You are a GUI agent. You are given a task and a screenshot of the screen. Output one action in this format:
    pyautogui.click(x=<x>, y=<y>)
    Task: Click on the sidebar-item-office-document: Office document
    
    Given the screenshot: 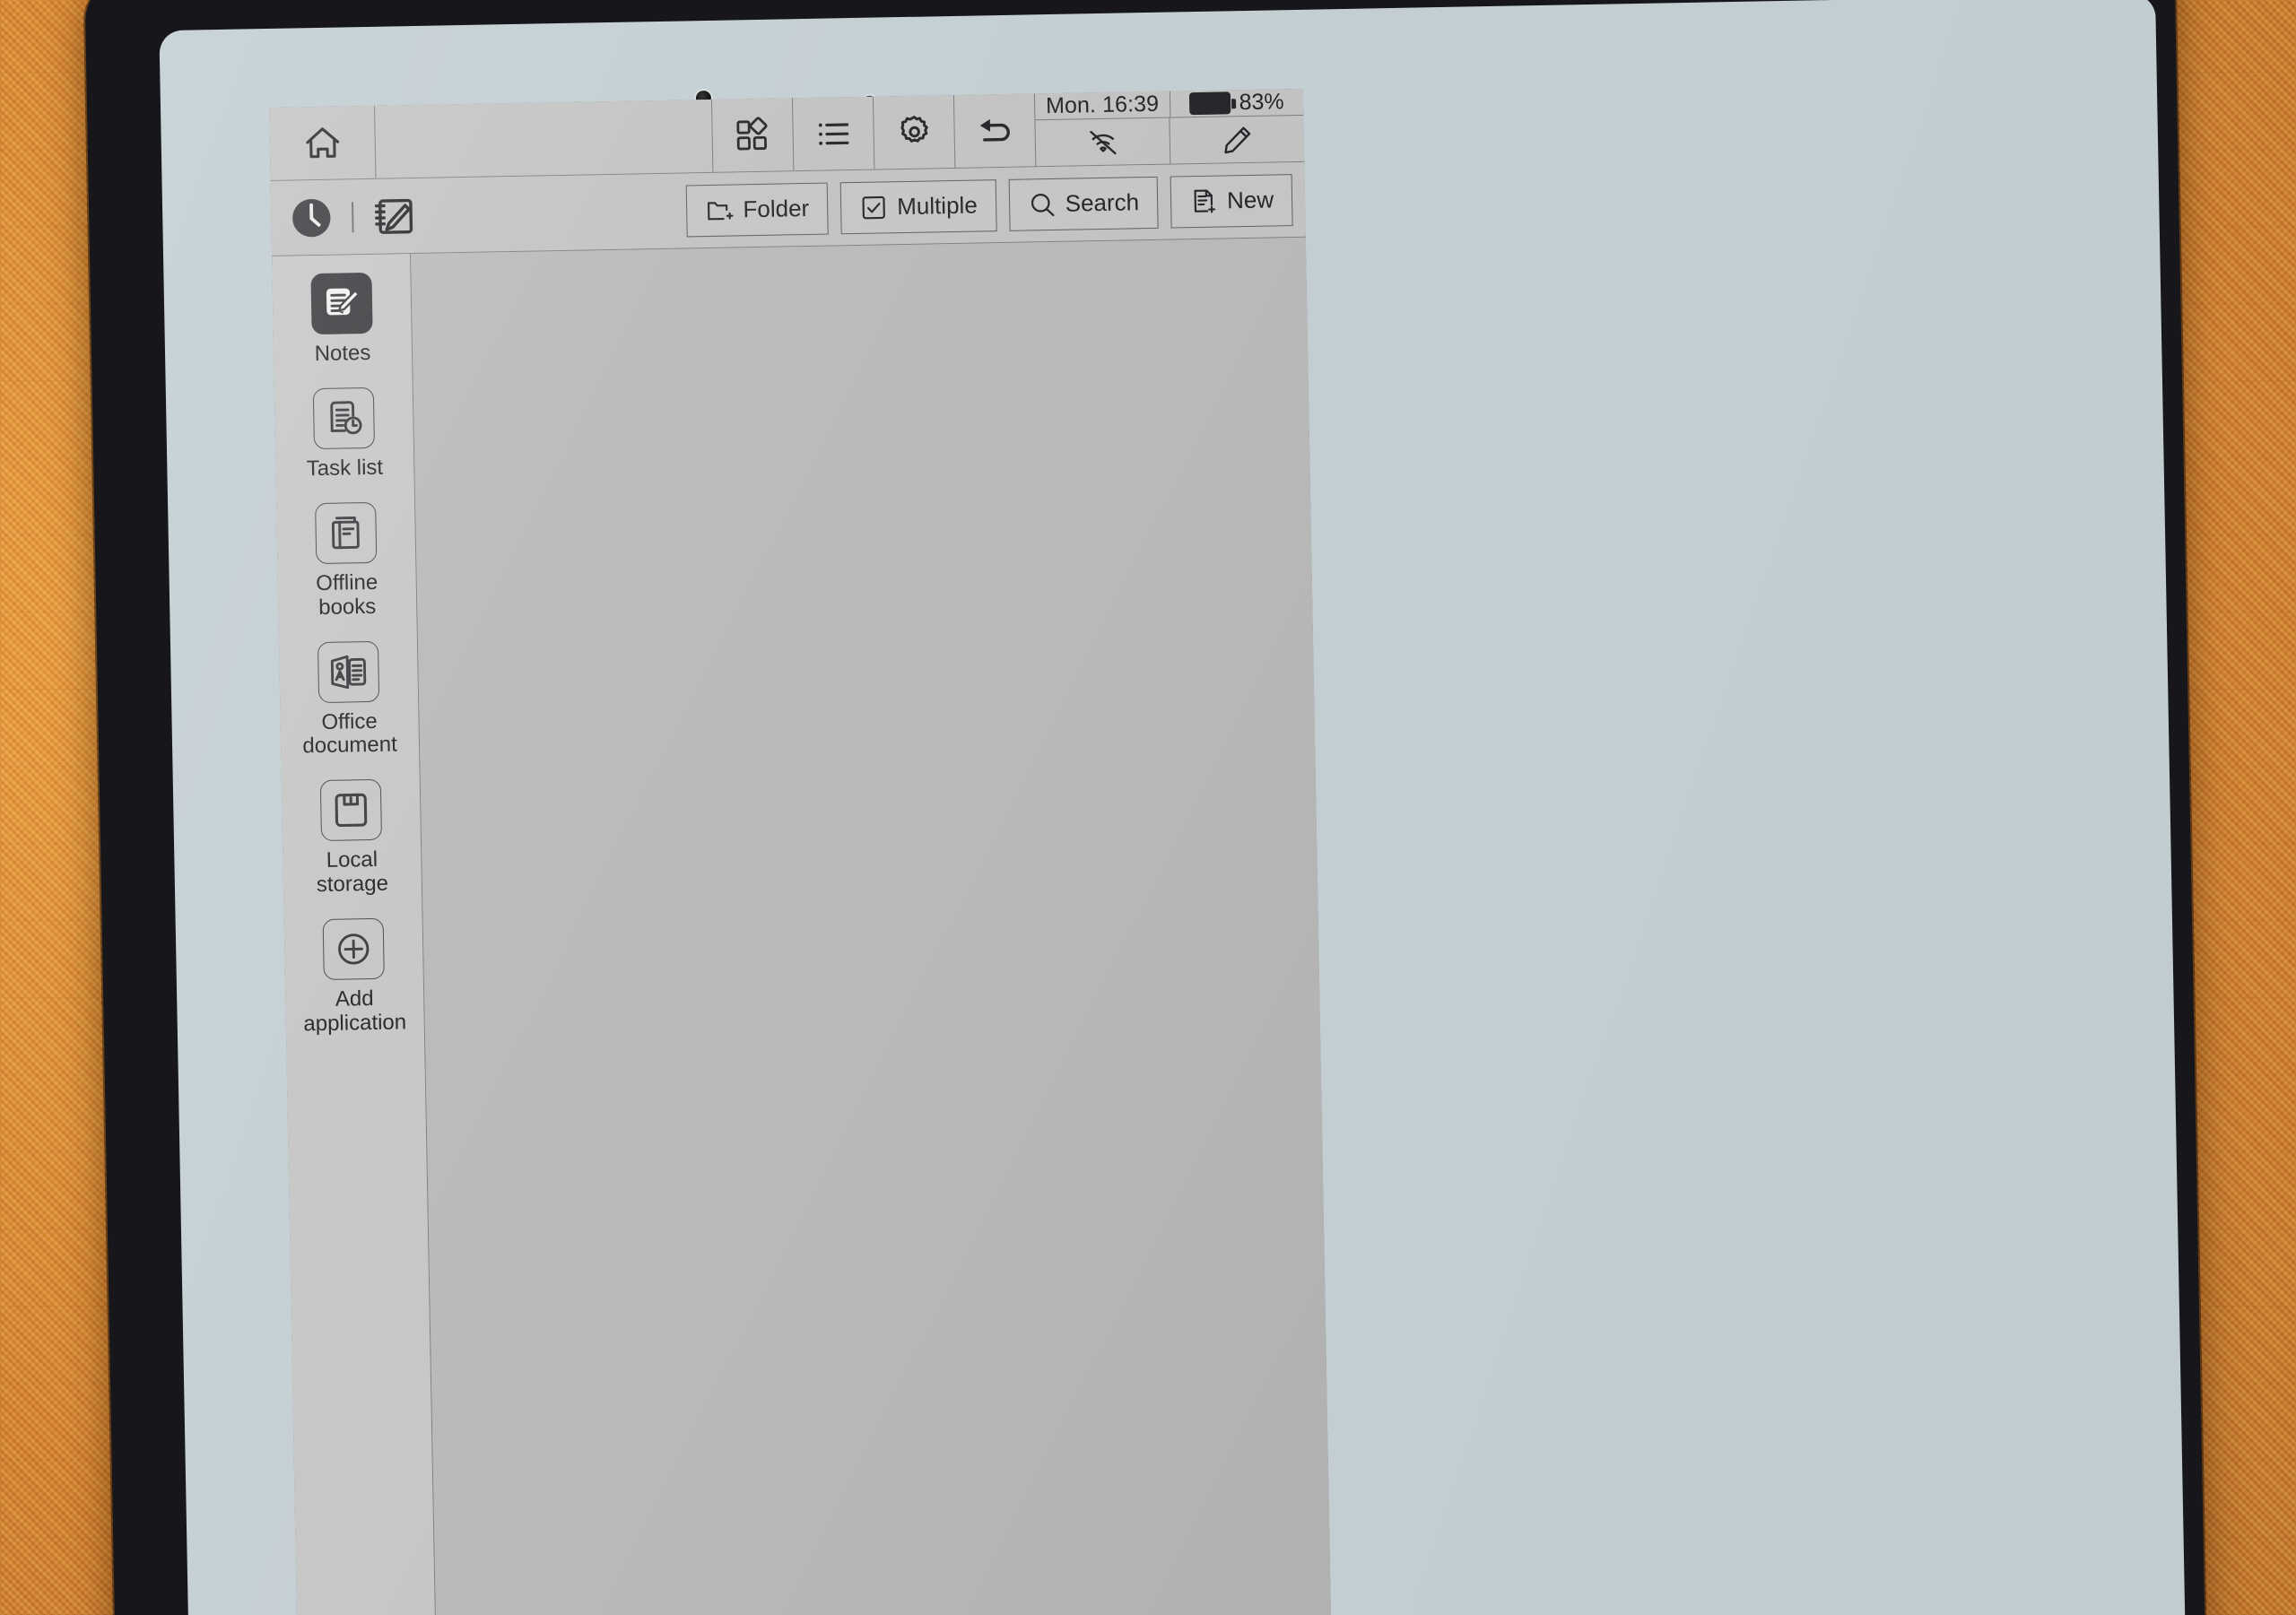 What is the action you would take?
    pyautogui.click(x=349, y=698)
    